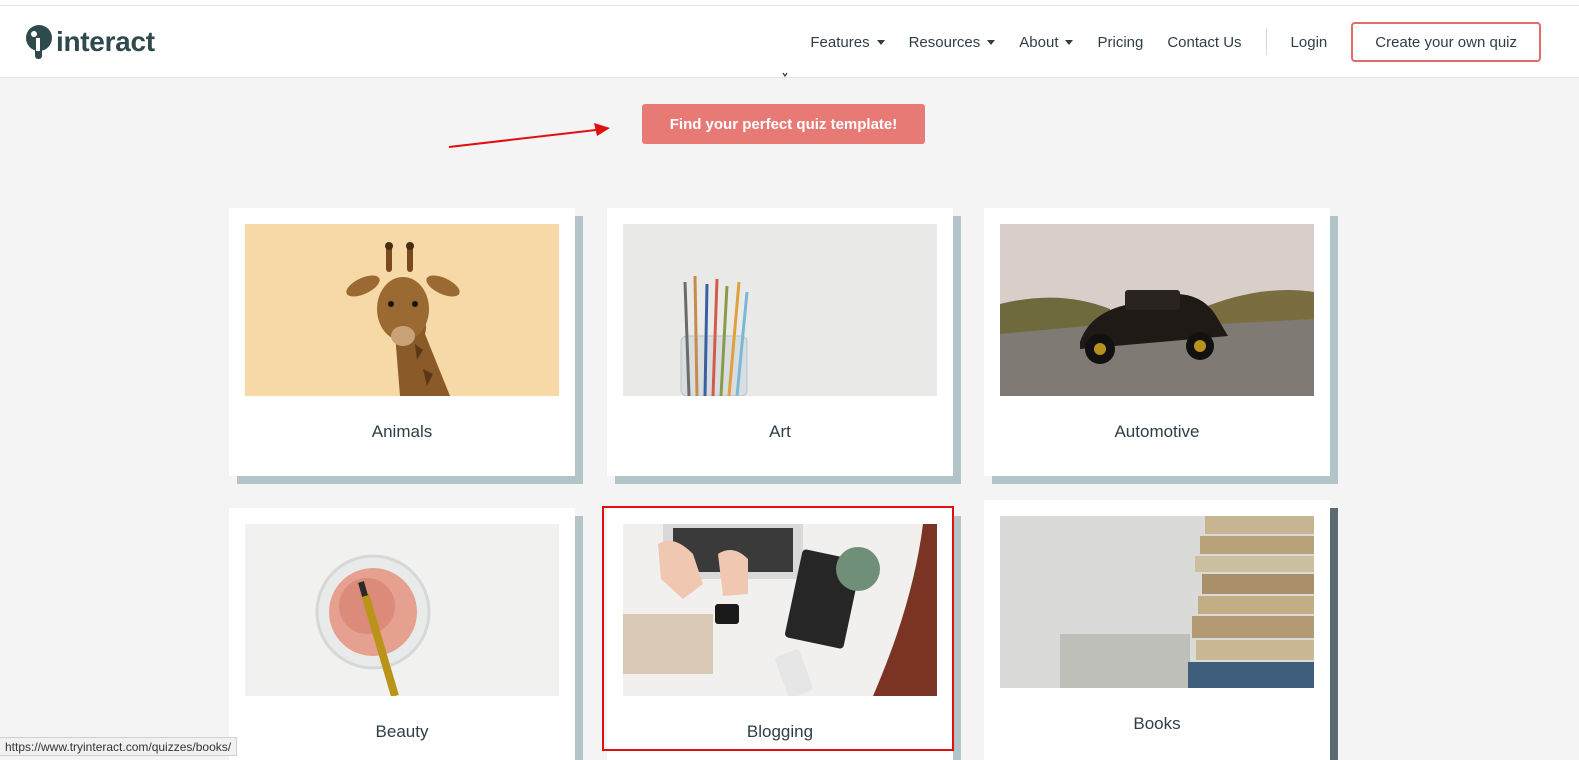 This screenshot has height=760, width=1579. I want to click on interact-logo-icon, so click(39, 42).